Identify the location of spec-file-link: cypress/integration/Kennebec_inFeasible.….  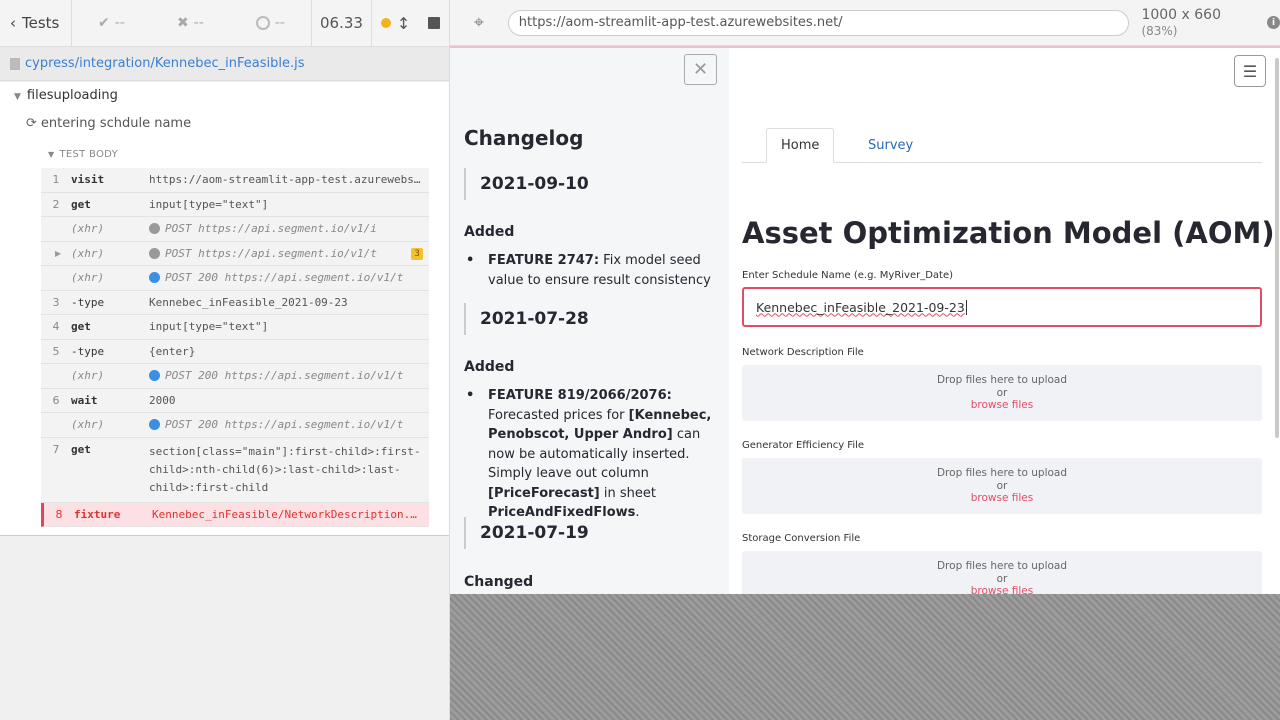
(164, 63).